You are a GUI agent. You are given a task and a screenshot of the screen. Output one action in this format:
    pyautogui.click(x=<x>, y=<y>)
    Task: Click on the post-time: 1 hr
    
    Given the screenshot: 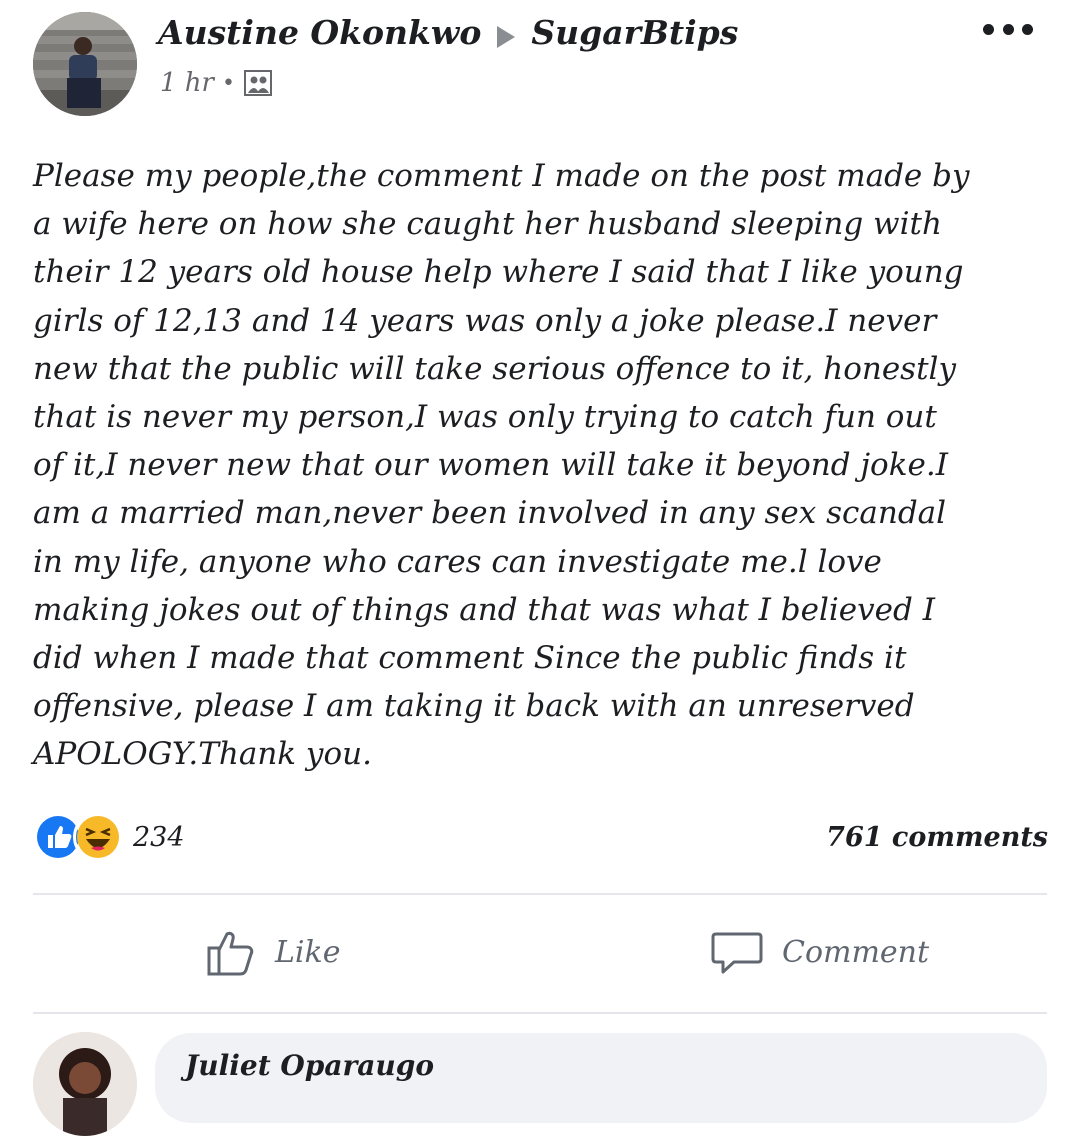 What is the action you would take?
    pyautogui.click(x=187, y=83)
    